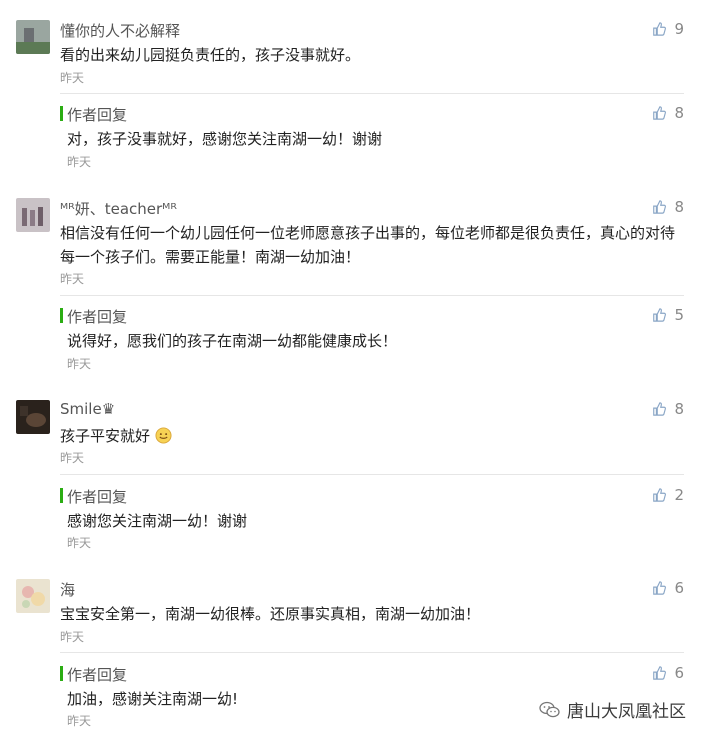 The width and height of the screenshot is (706, 740). Describe the element at coordinates (668, 113) in the screenshot. I see `reply-like-button: 8` at that location.